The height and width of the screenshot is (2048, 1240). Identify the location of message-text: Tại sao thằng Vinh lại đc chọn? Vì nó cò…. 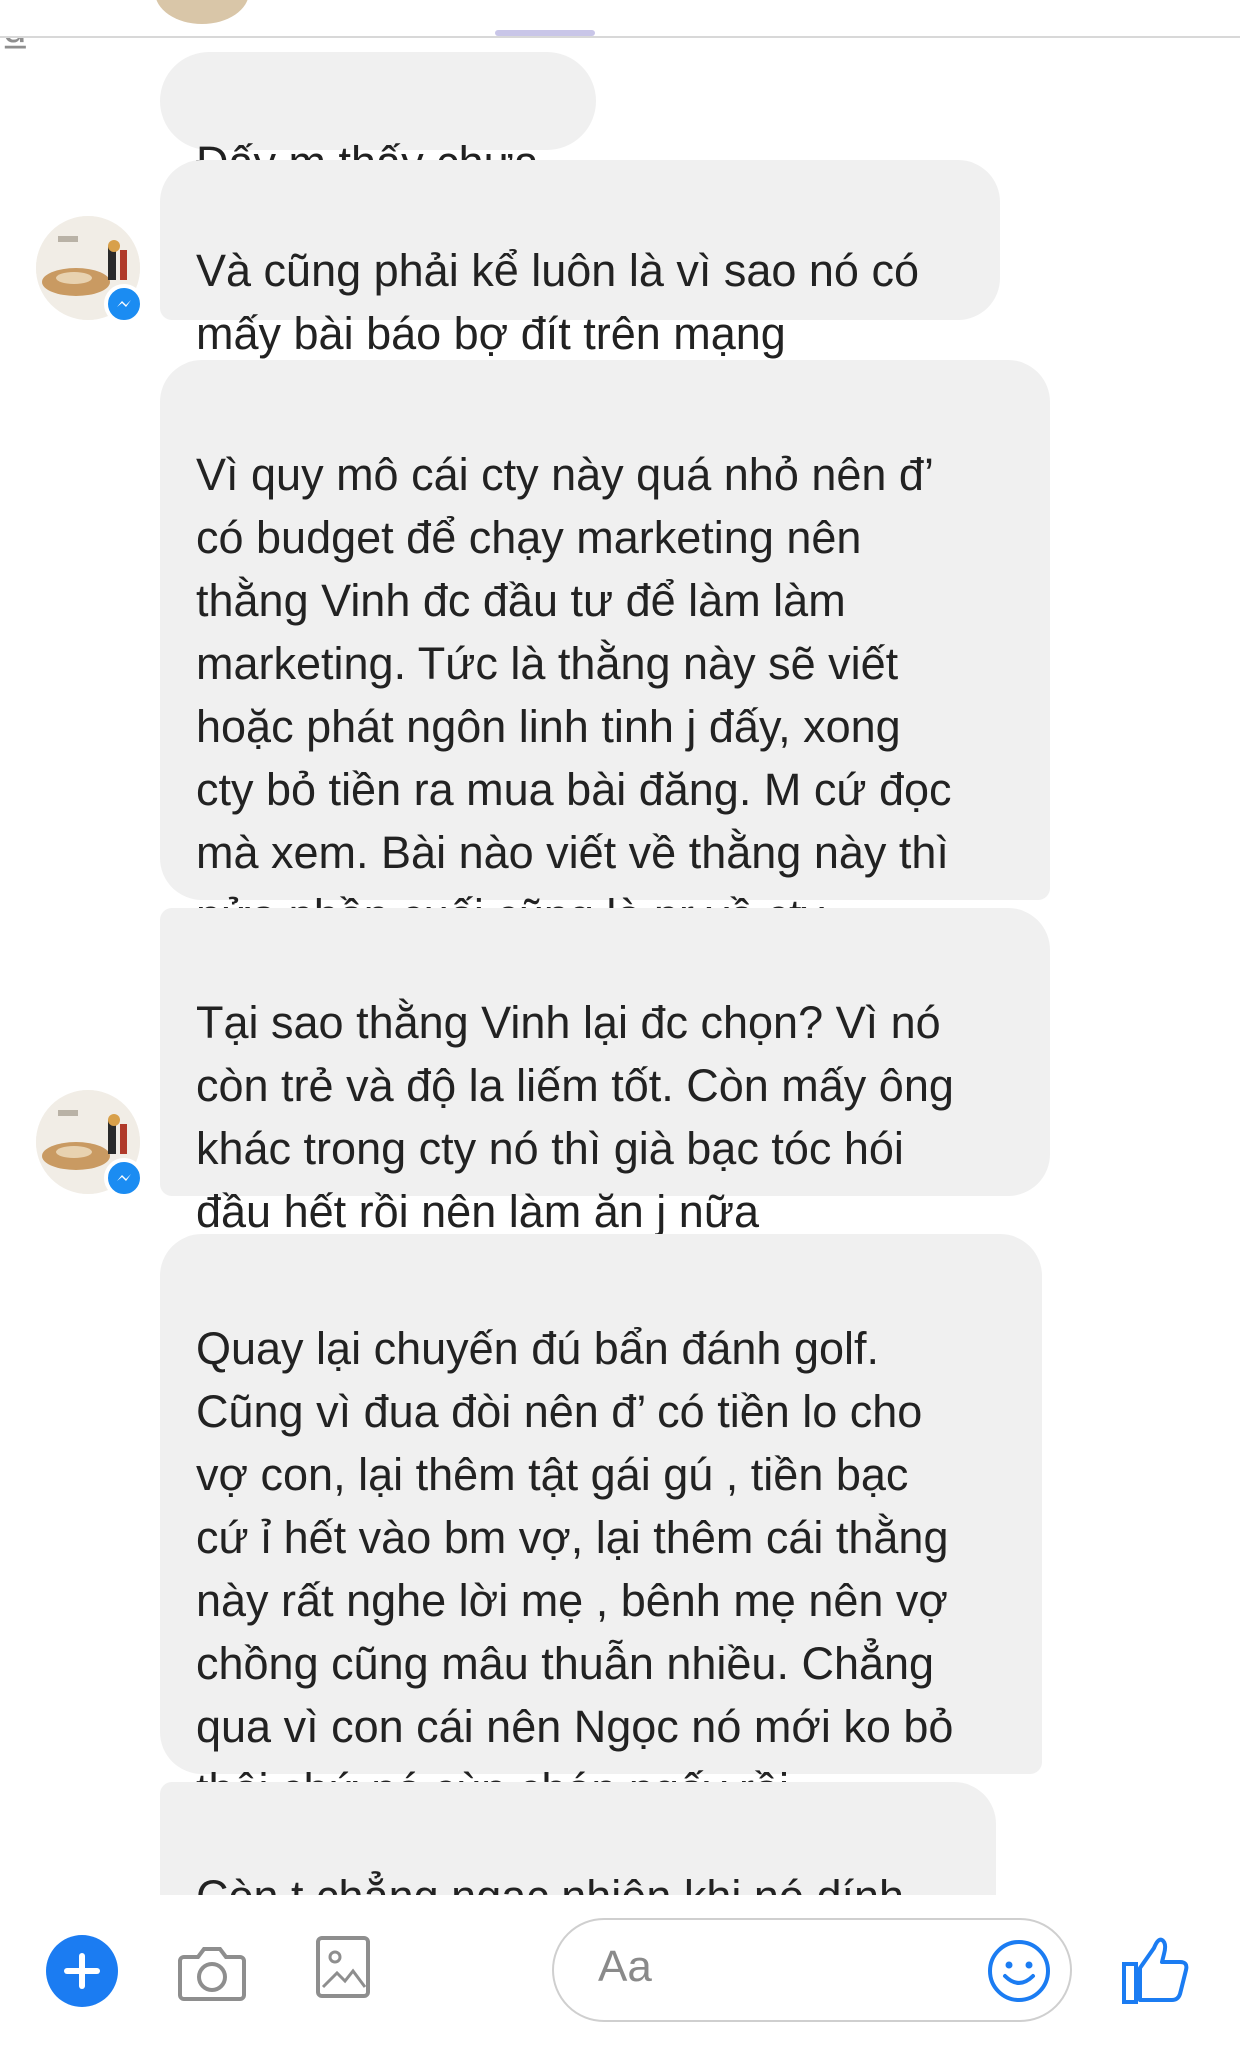
(575, 1117).